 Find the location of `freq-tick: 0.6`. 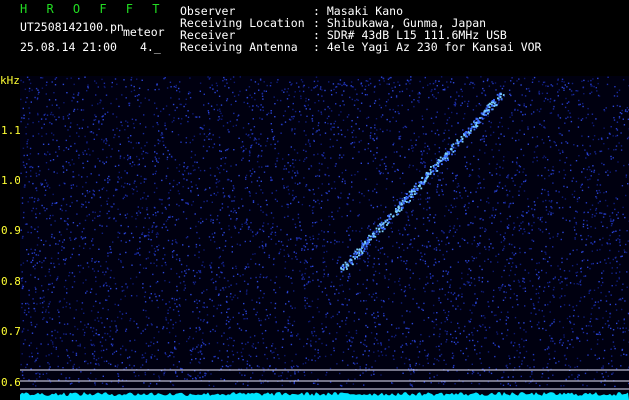

freq-tick: 0.6 is located at coordinates (11, 382).